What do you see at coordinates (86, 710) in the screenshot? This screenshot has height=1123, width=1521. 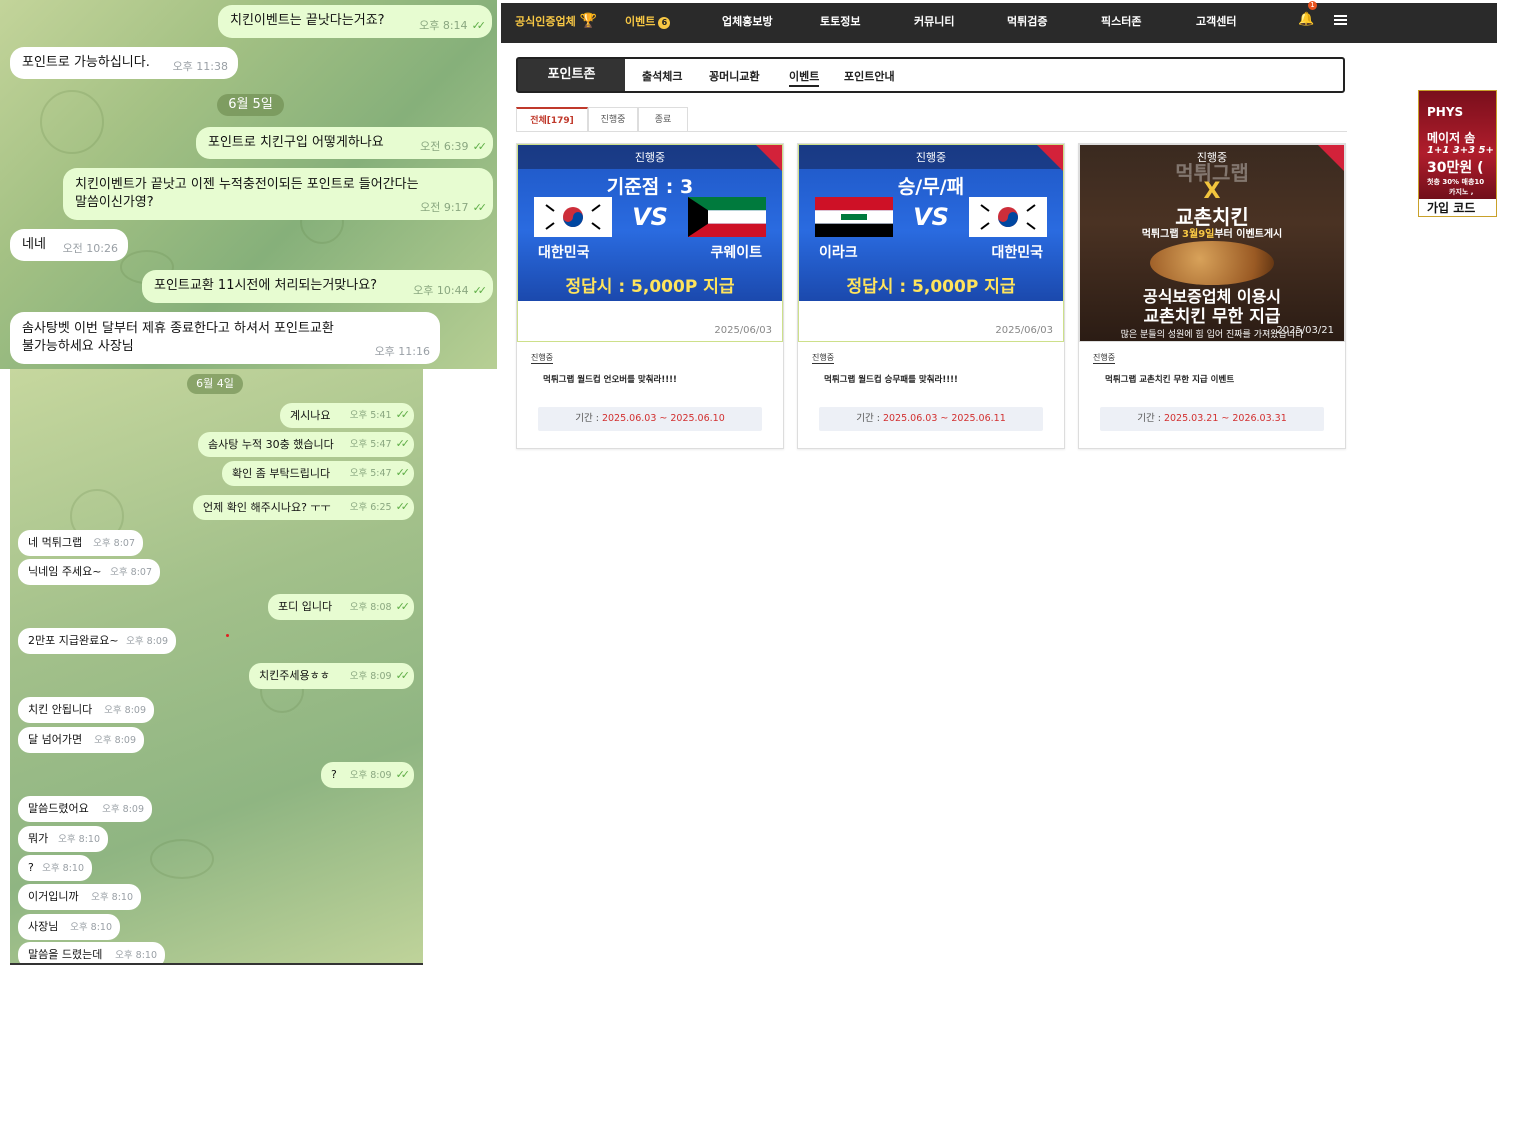 I see `message-incoming: 치킨 안됩니다 오후 8:09` at bounding box center [86, 710].